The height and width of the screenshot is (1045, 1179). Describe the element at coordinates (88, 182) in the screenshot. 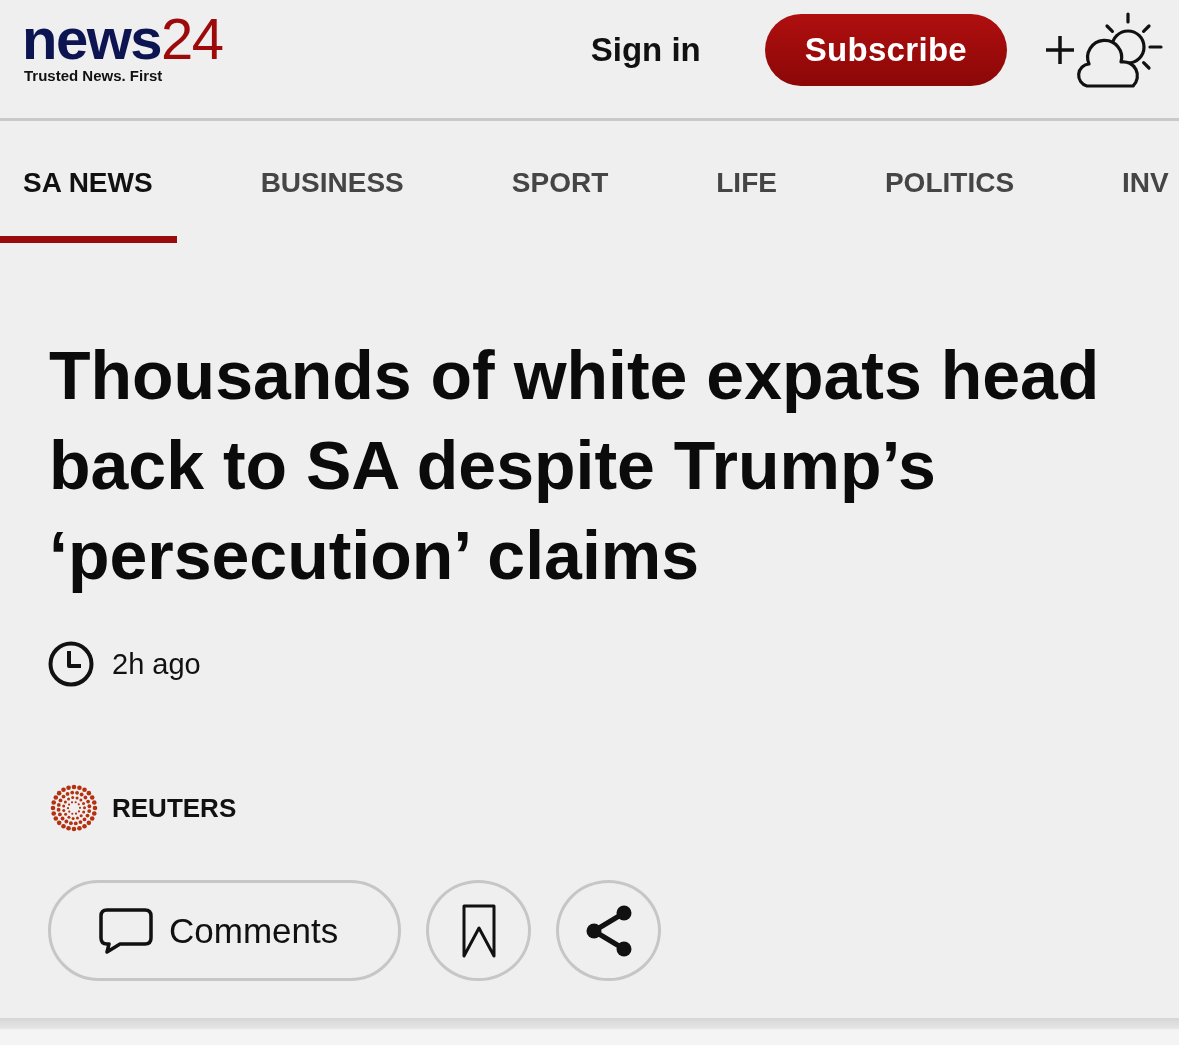

I see `nav-tab: SA NEWS` at that location.